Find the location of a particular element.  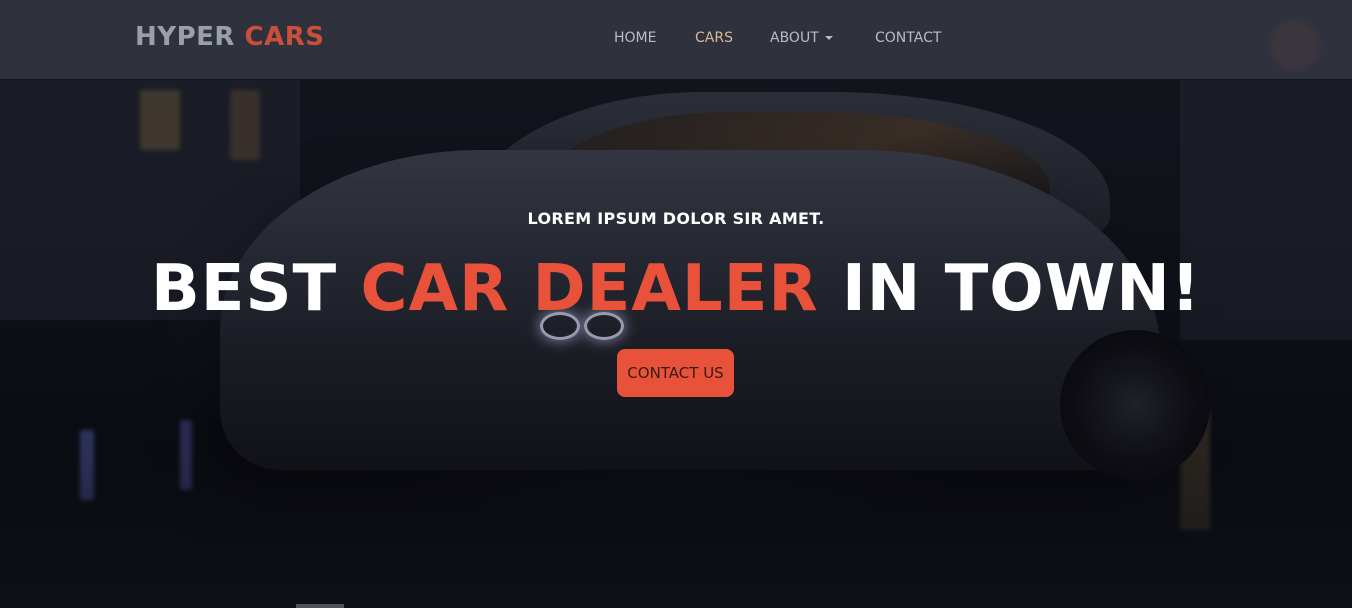

nav-item-label: CONTACT is located at coordinates (908, 38).